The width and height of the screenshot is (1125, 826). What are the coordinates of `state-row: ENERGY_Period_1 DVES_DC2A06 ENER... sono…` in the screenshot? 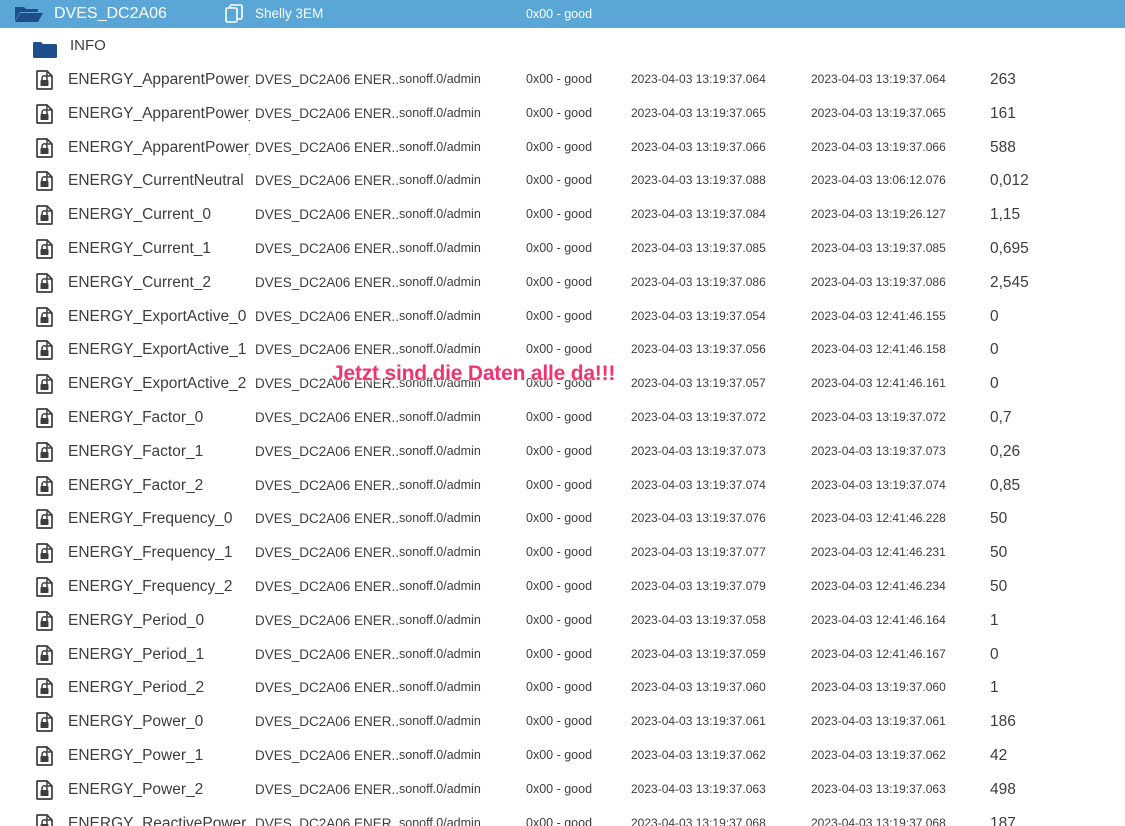 It's located at (562, 655).